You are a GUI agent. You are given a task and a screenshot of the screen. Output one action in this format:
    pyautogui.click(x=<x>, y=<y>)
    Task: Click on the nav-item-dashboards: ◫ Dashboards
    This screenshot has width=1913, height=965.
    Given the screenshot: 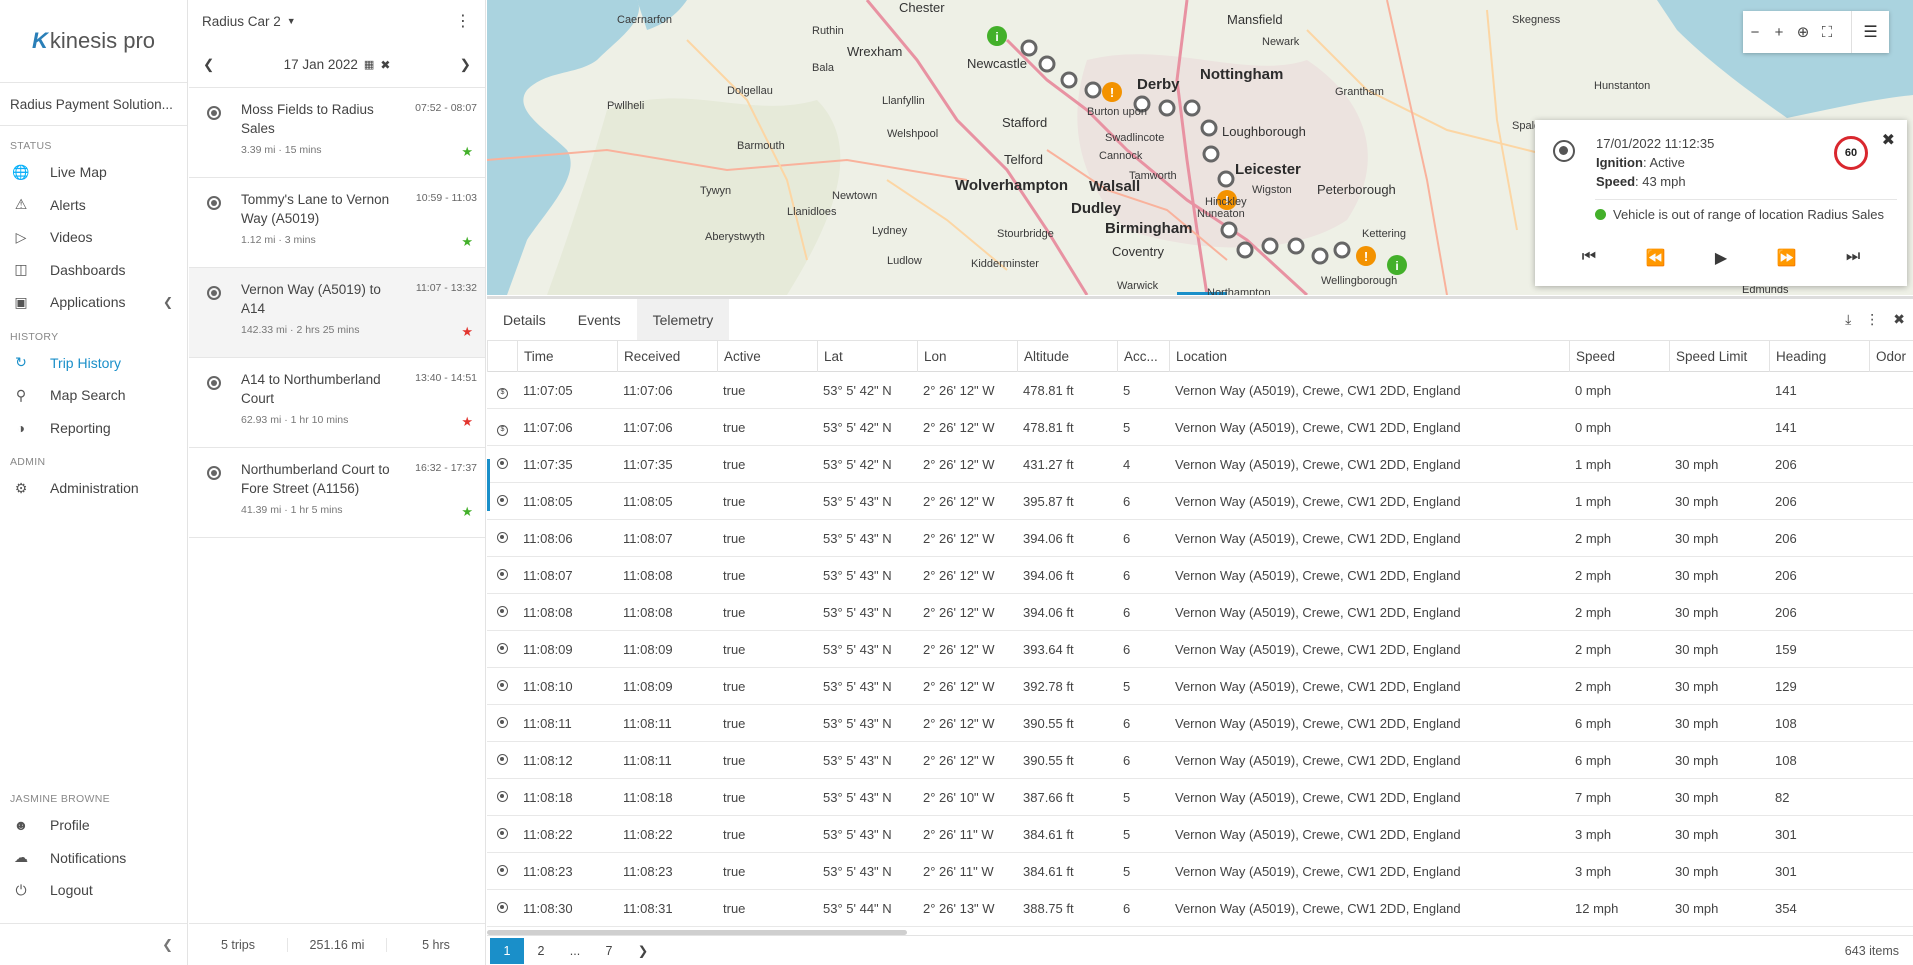 What is the action you would take?
    pyautogui.click(x=93, y=270)
    